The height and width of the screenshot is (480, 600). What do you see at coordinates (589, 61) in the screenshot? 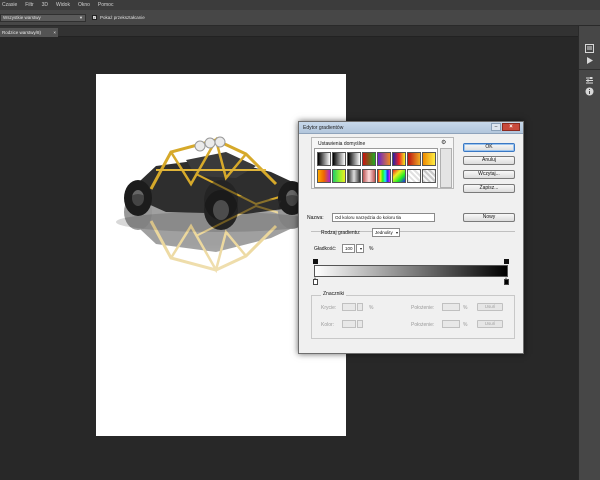
I see `play-icon` at bounding box center [589, 61].